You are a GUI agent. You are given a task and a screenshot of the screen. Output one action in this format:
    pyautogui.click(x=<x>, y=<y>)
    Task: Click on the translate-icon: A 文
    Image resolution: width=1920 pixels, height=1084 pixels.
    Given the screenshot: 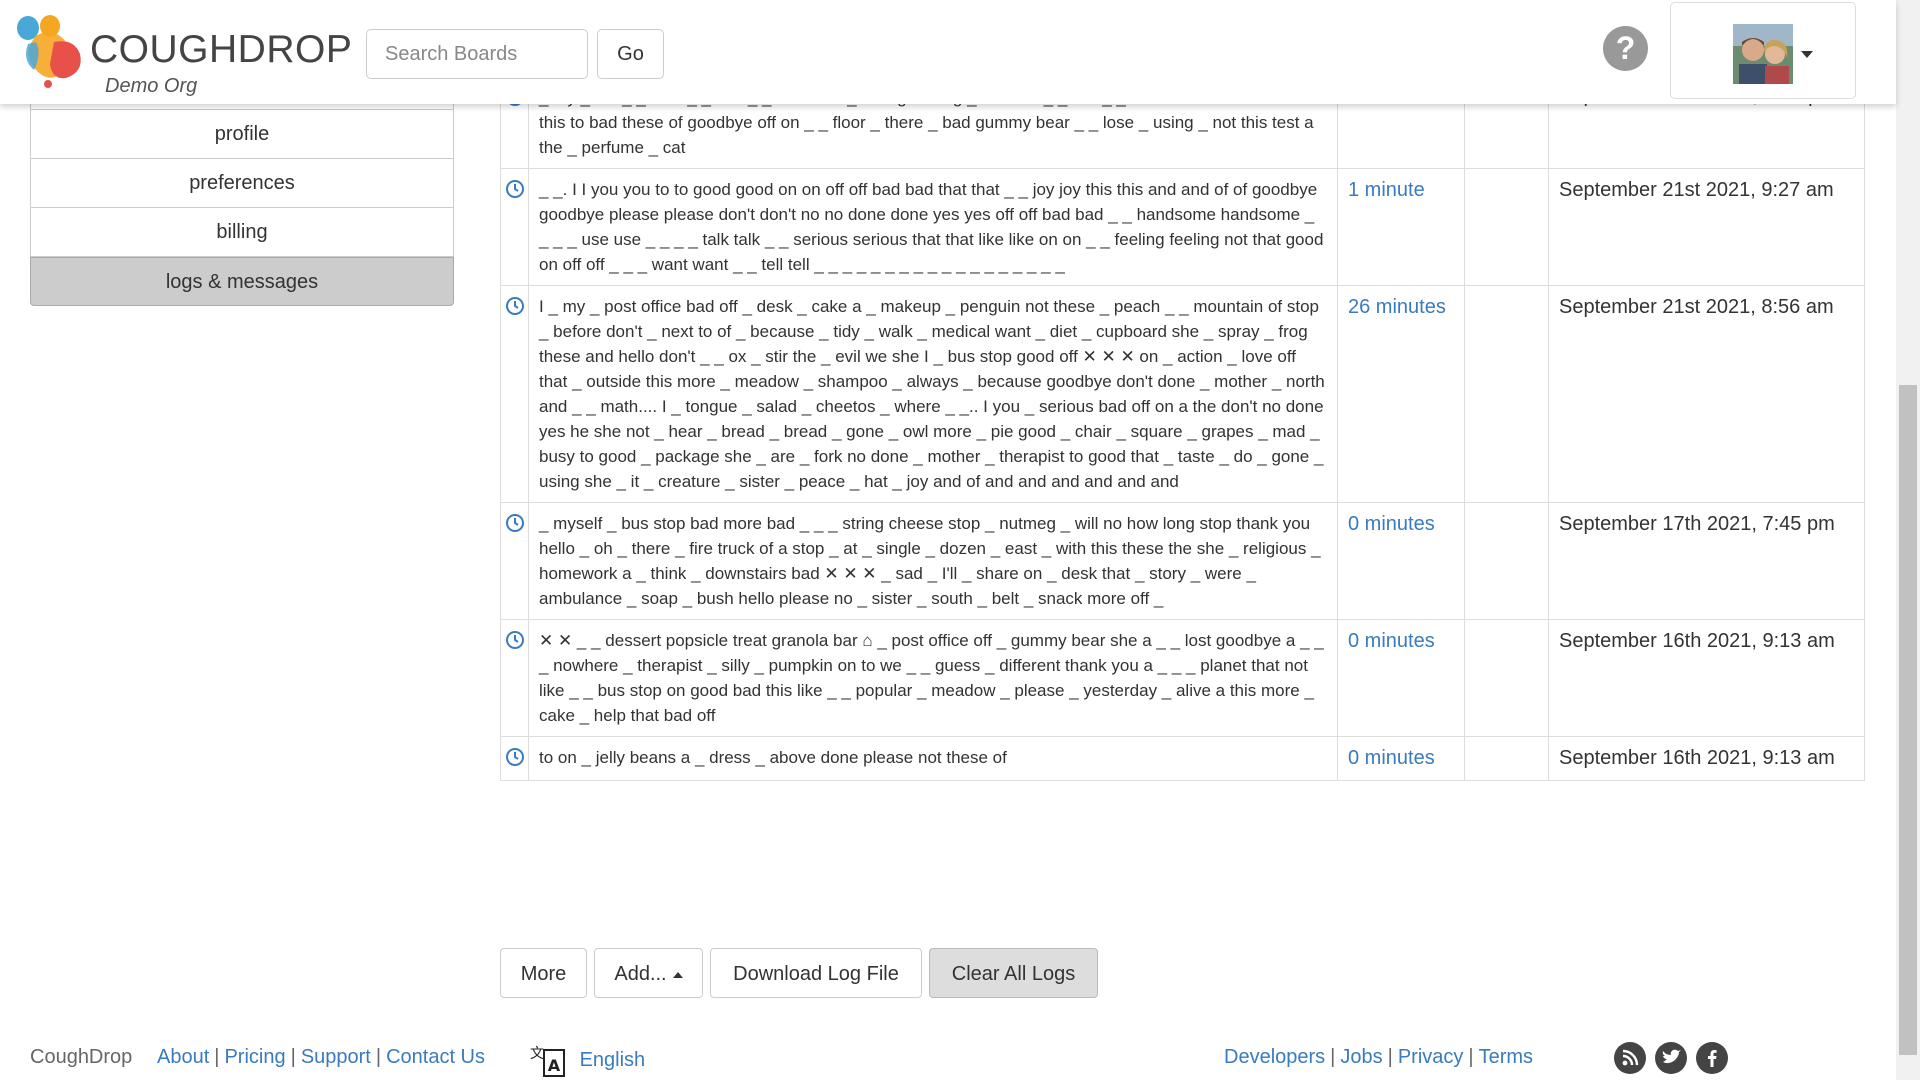 What is the action you would take?
    pyautogui.click(x=547, y=1061)
    